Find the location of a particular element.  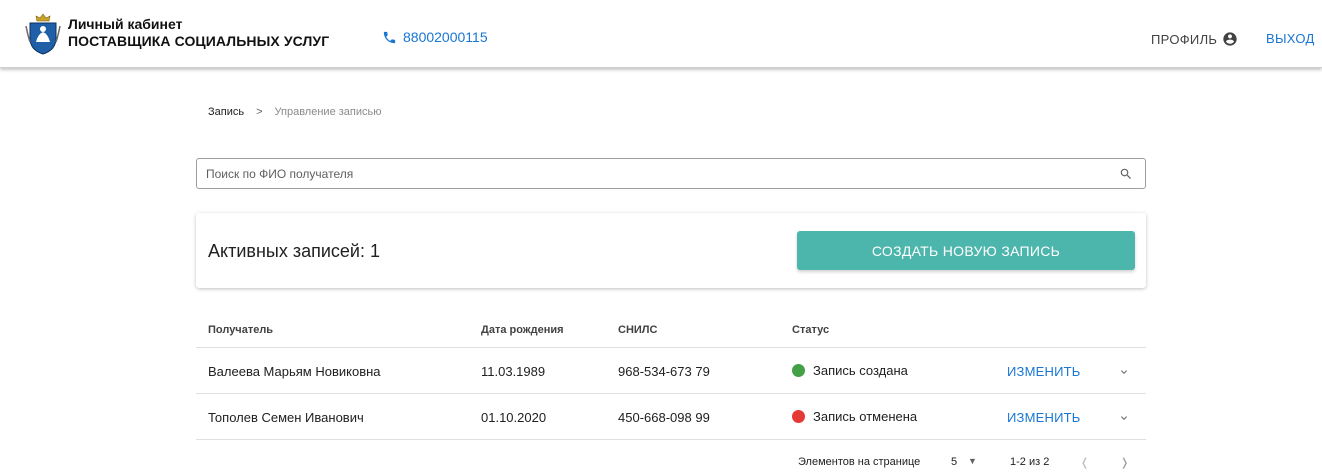

status: Запись создана is located at coordinates (850, 370).